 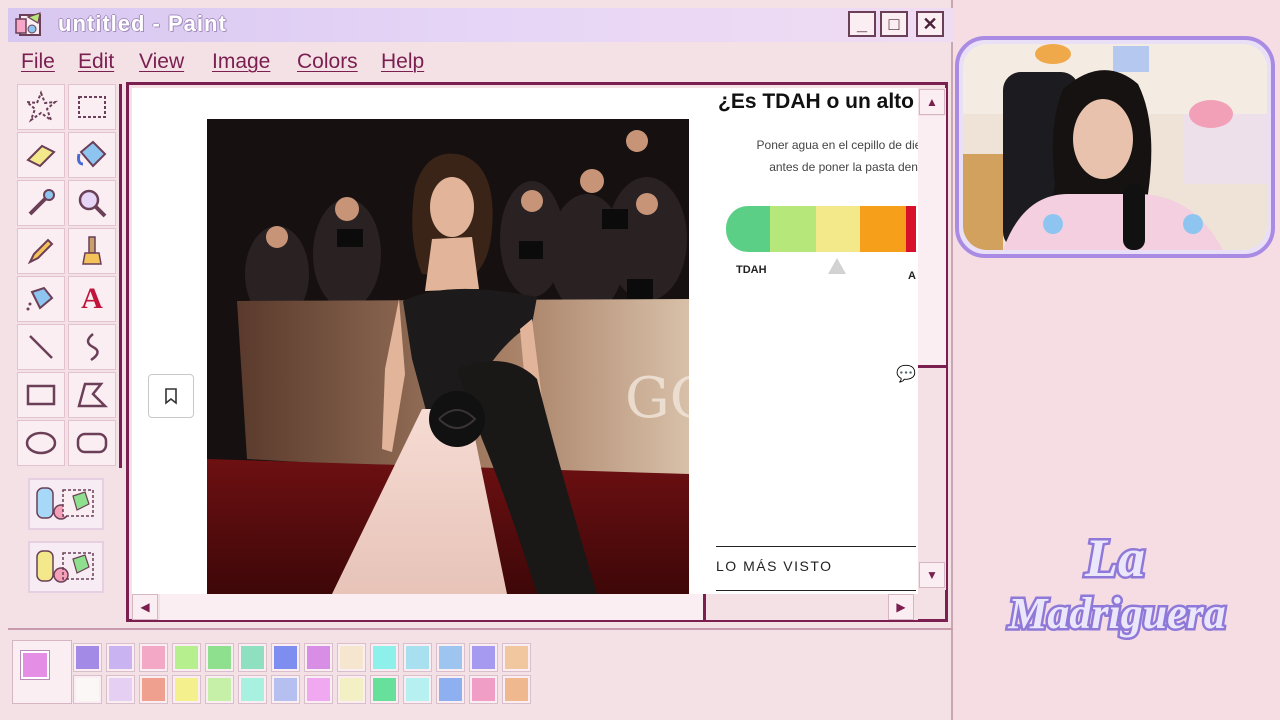 I want to click on webcam-frame, so click(x=1115, y=147).